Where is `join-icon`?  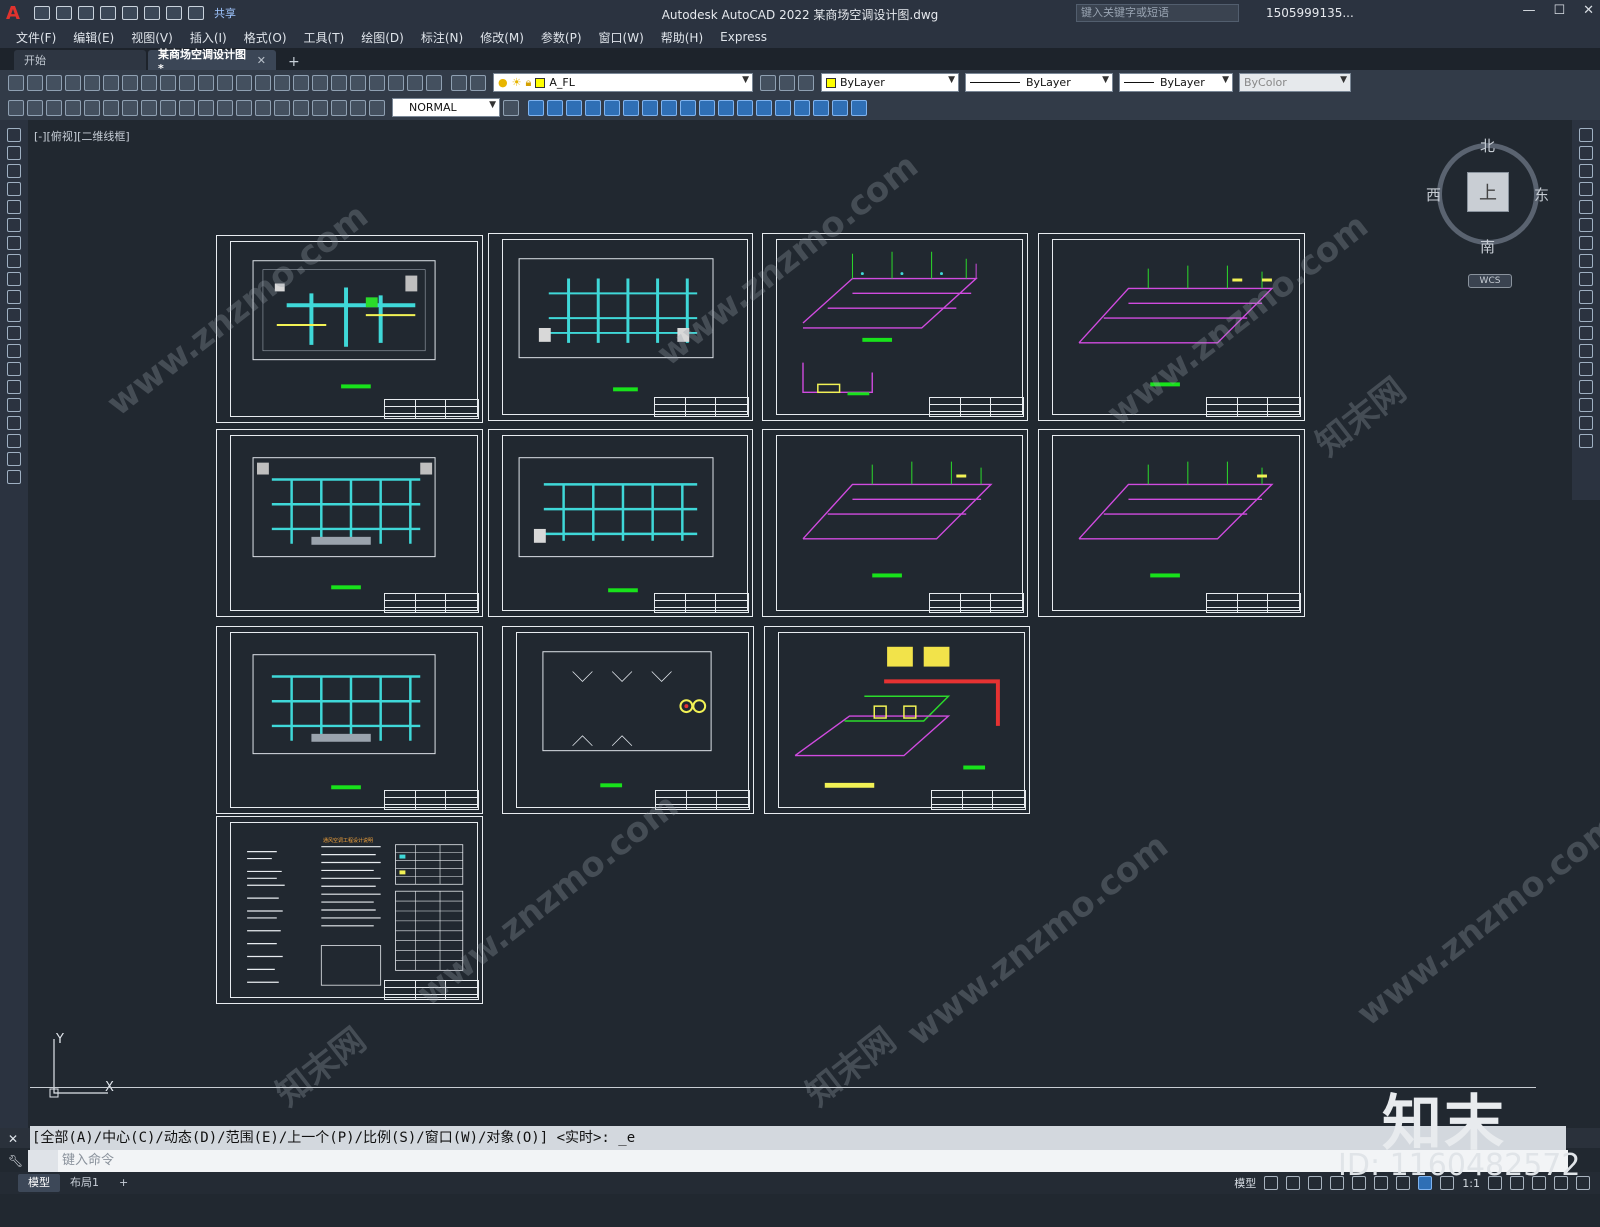 join-icon is located at coordinates (1586, 369).